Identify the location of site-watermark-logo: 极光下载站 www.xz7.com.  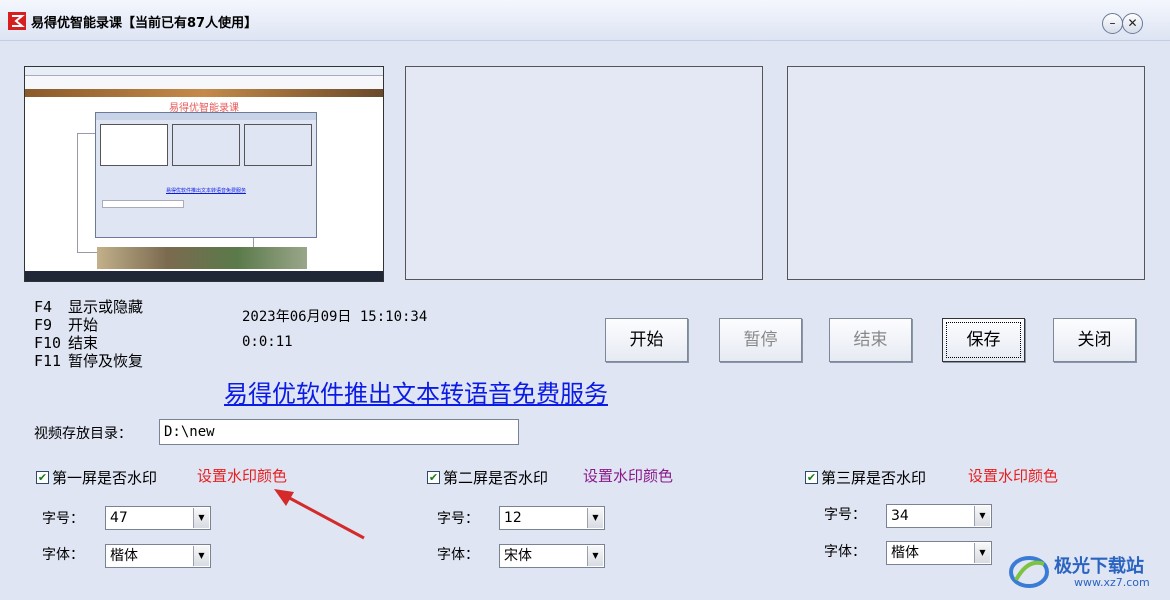
(1086, 572).